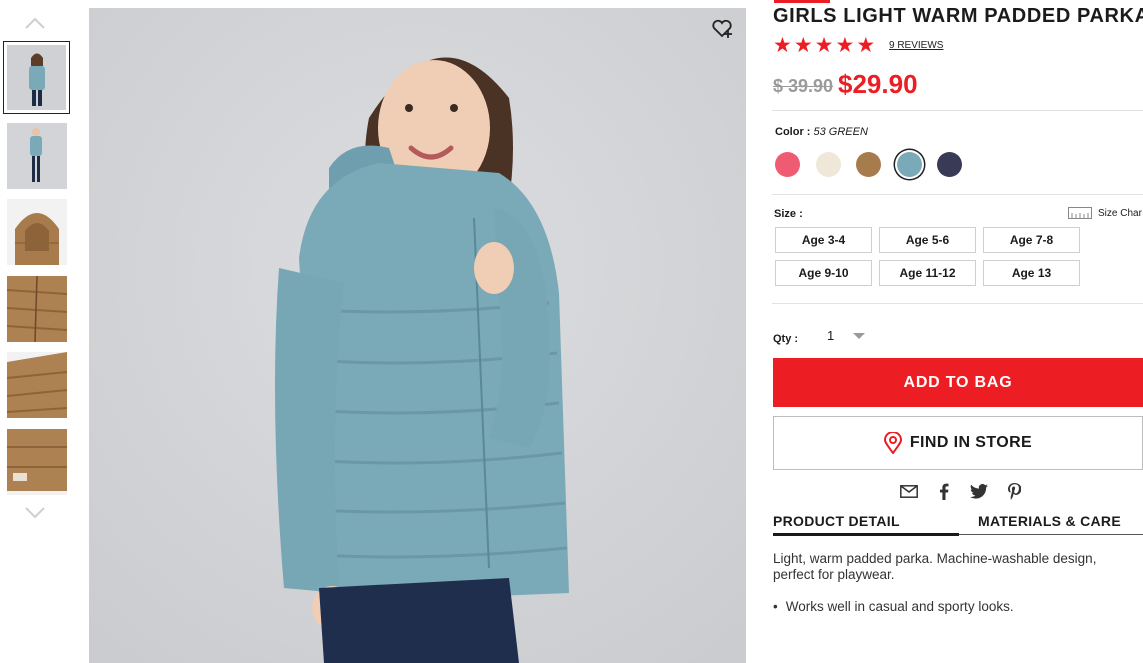 The width and height of the screenshot is (1143, 663). What do you see at coordinates (786, 339) in the screenshot?
I see `qty-label: Qty :` at bounding box center [786, 339].